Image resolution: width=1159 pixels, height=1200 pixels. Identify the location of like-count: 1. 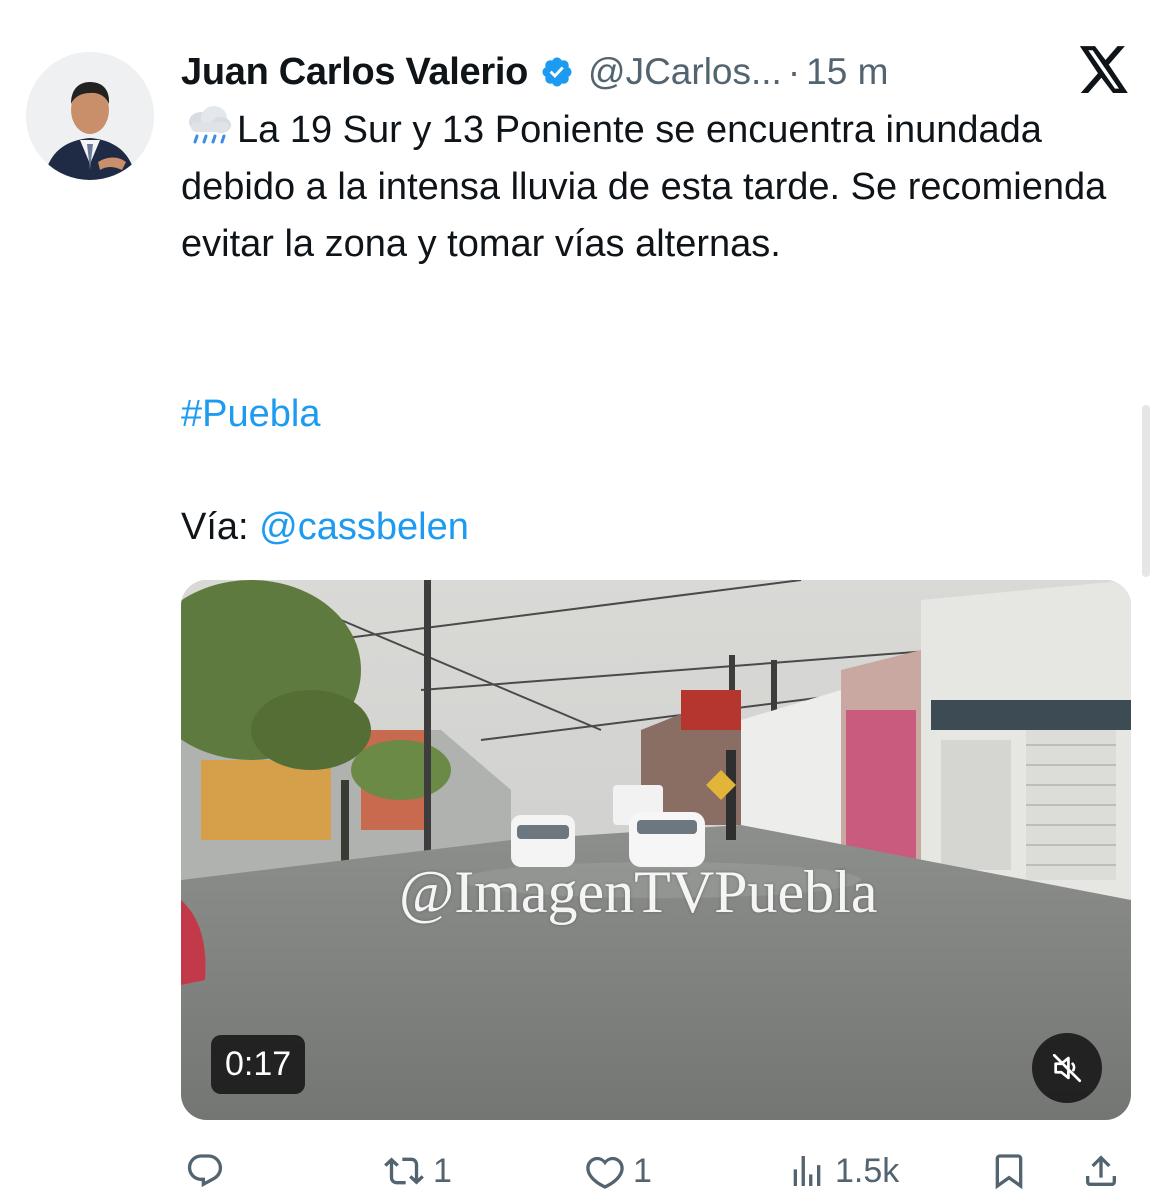
(642, 1170).